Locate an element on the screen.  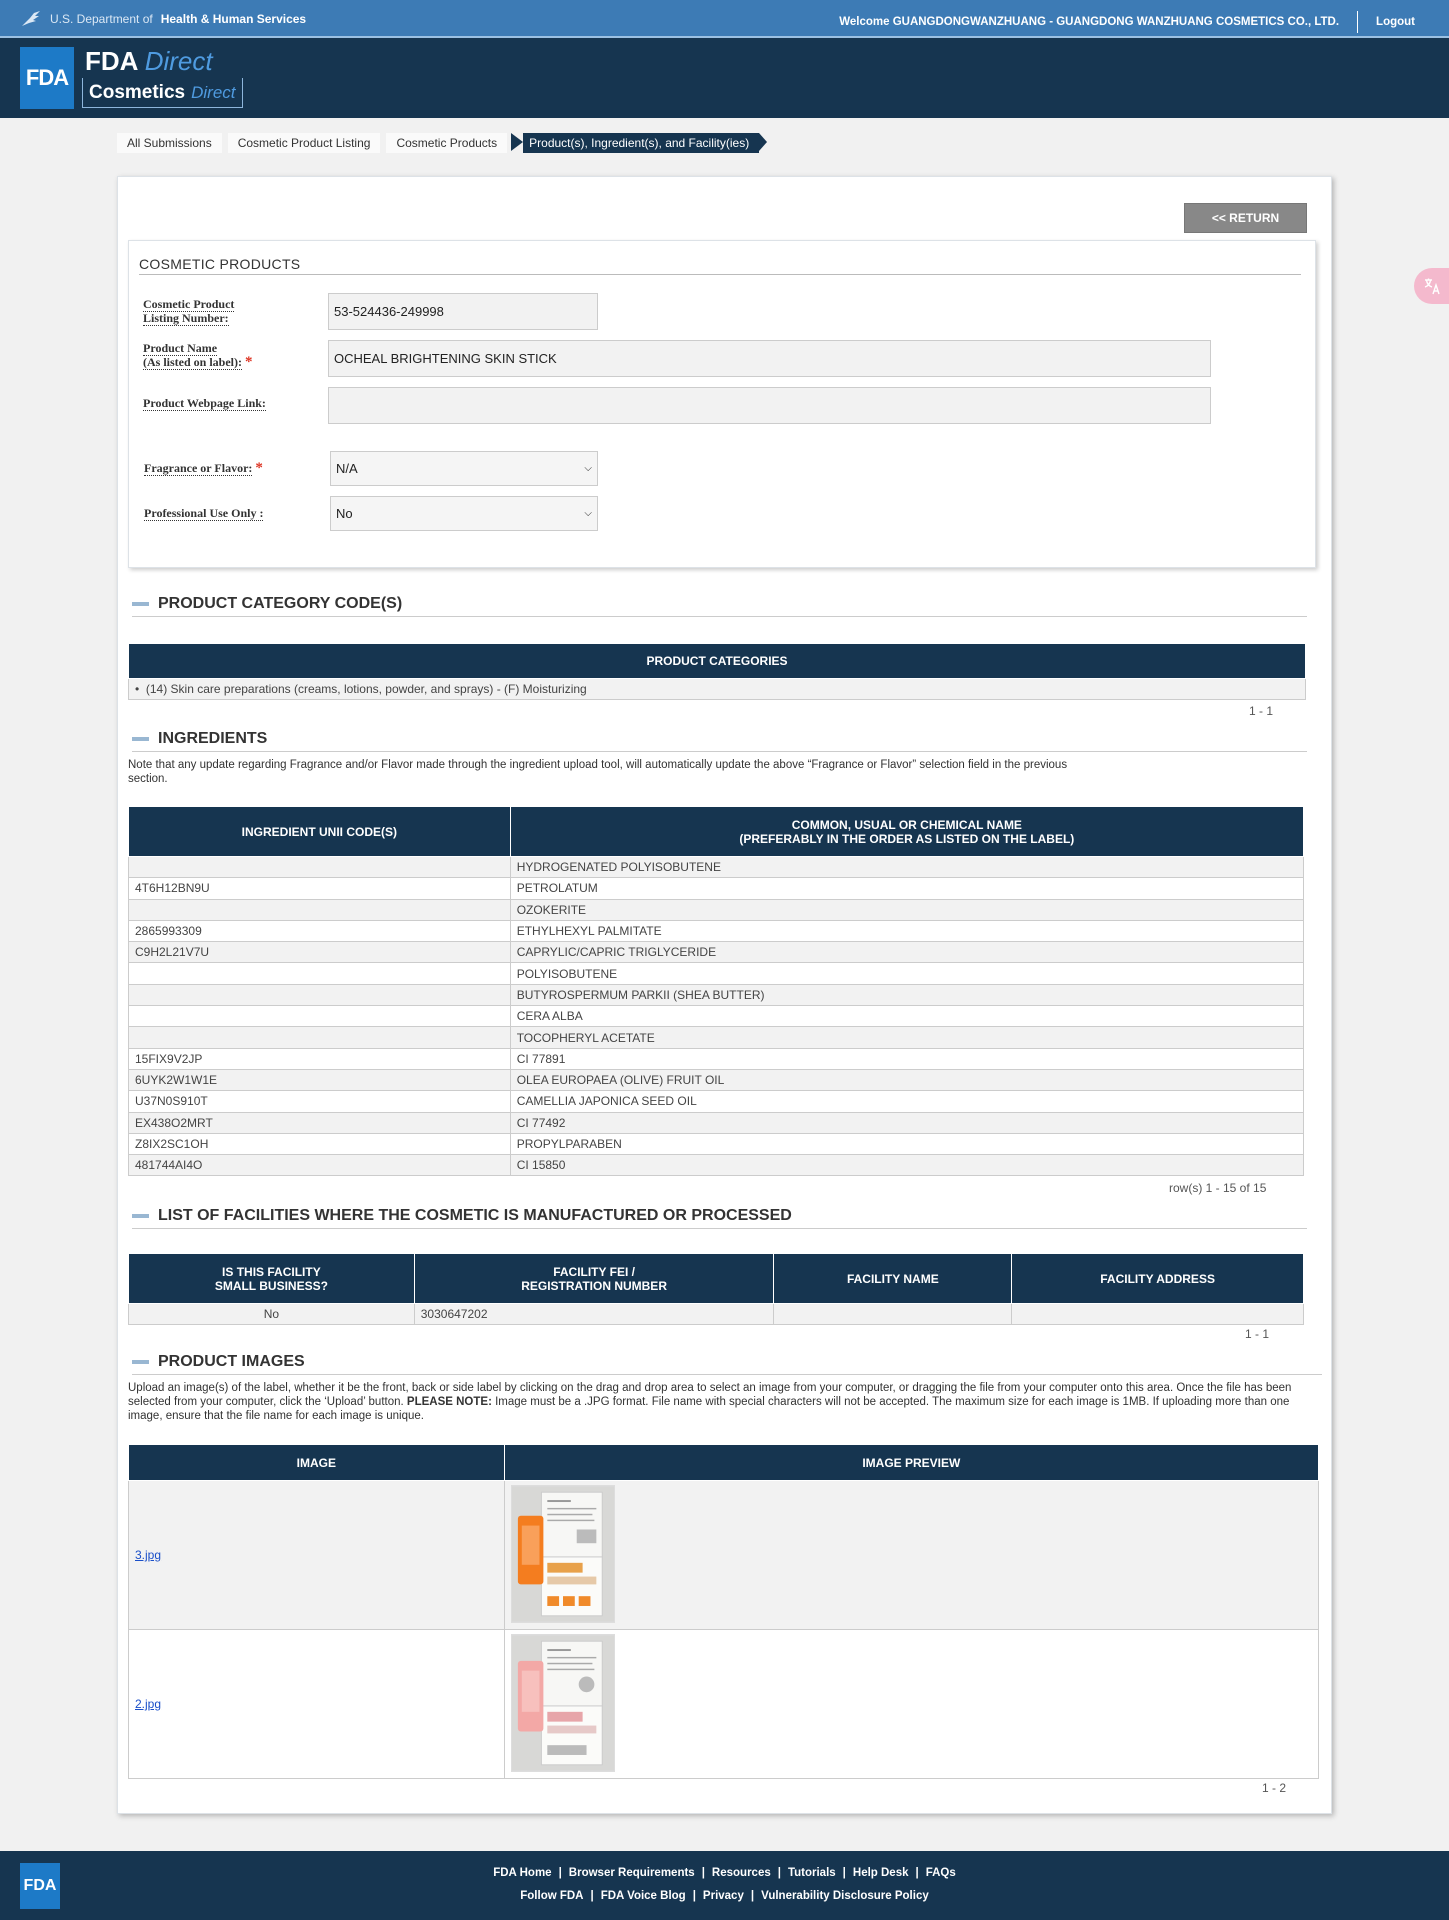
ingredient-row: C9H2L21V7U CAPRYLIC/CAPRIC TRIGLYCERIDE is located at coordinates (716, 952).